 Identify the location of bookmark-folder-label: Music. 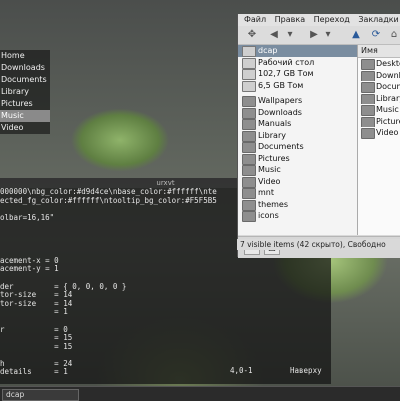
(269, 169).